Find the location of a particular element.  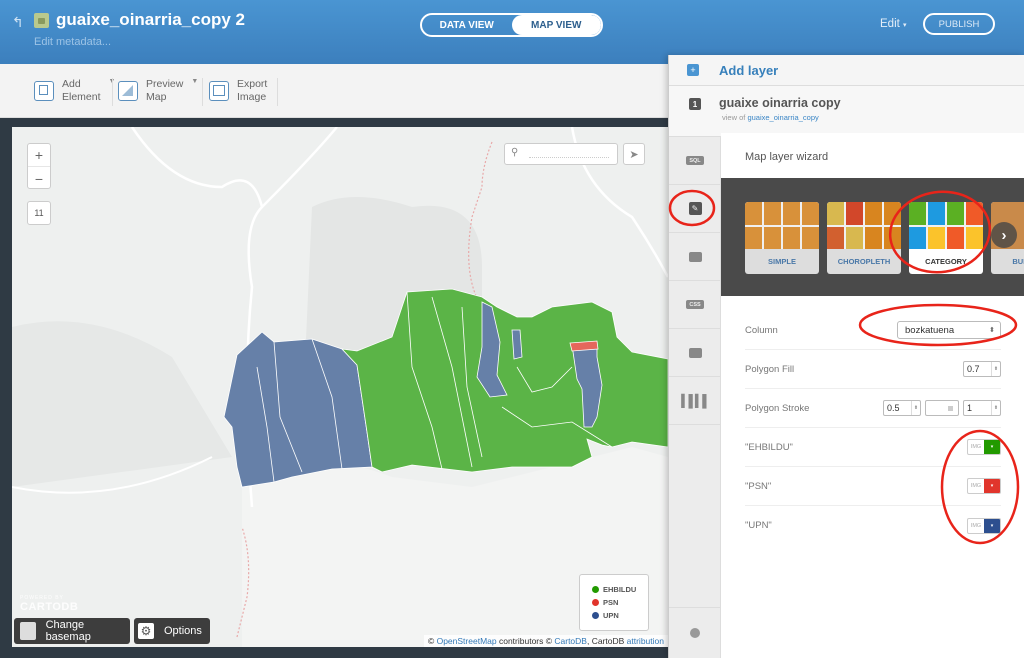

wizard-title: Map layer wizard is located at coordinates (787, 157).